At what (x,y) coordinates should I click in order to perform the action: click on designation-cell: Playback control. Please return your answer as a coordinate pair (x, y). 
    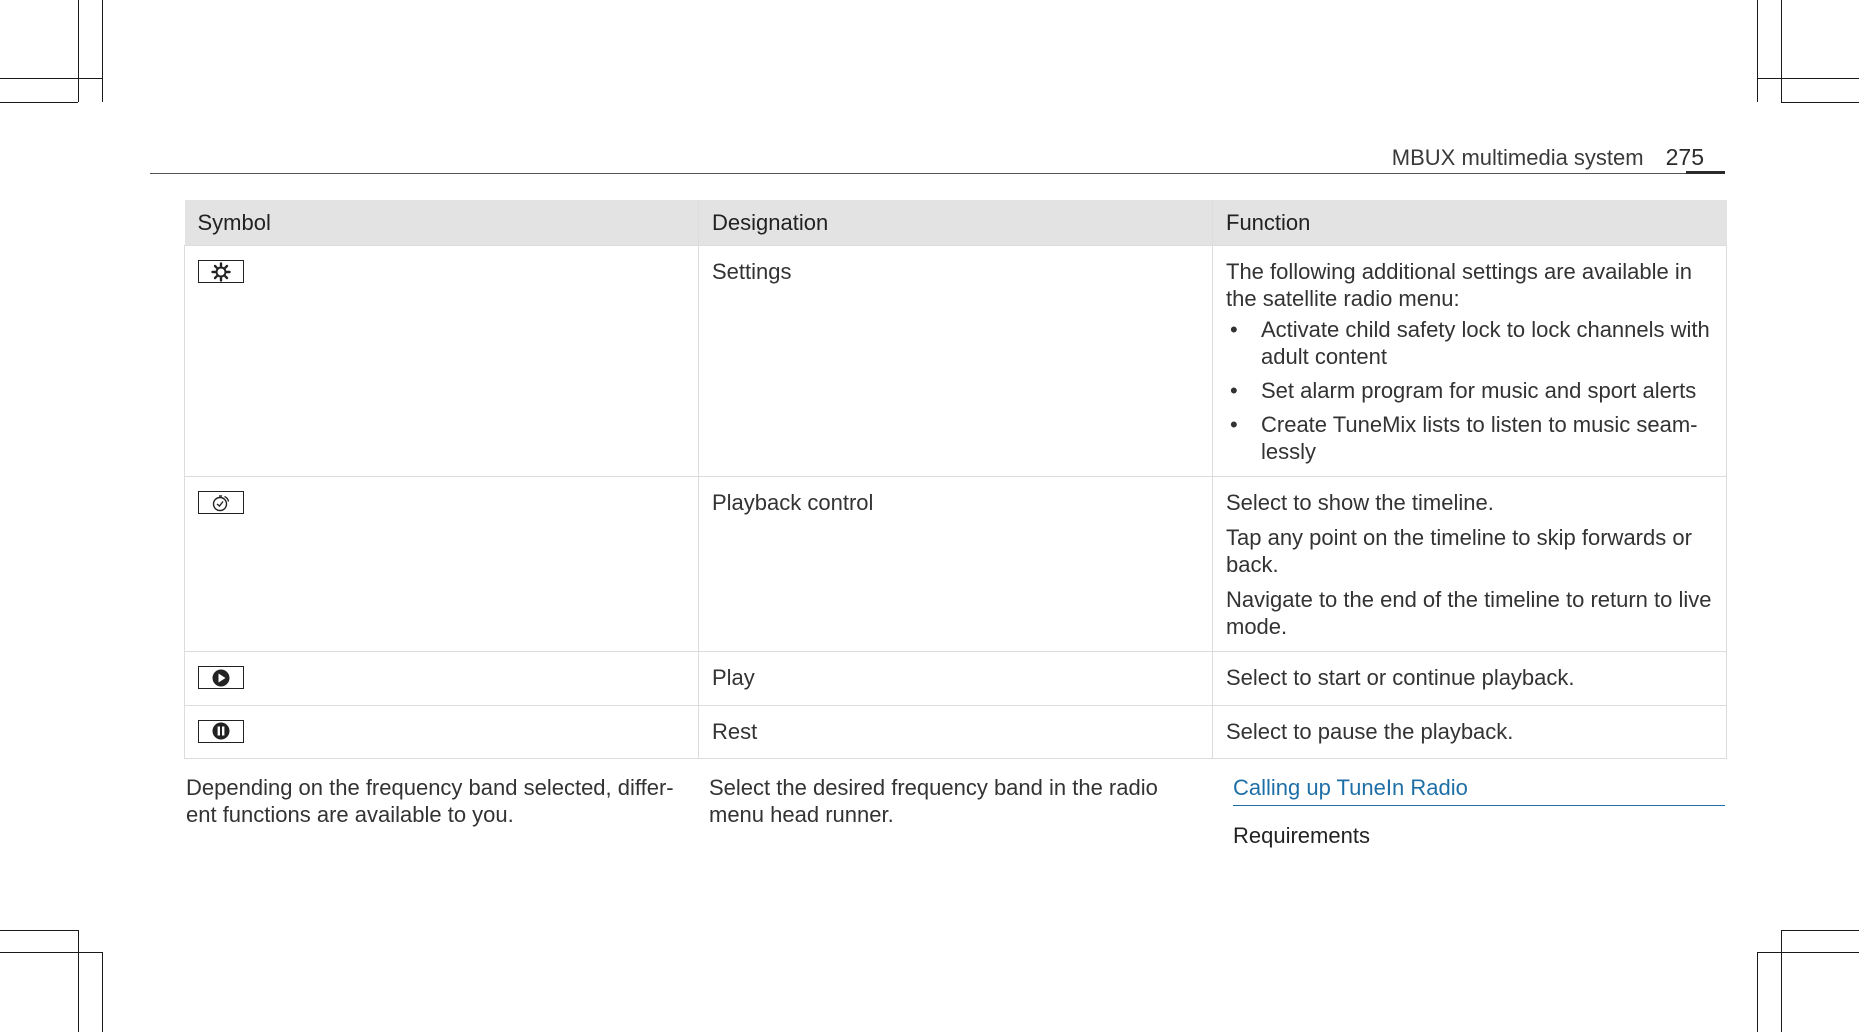
    Looking at the image, I should click on (955, 564).